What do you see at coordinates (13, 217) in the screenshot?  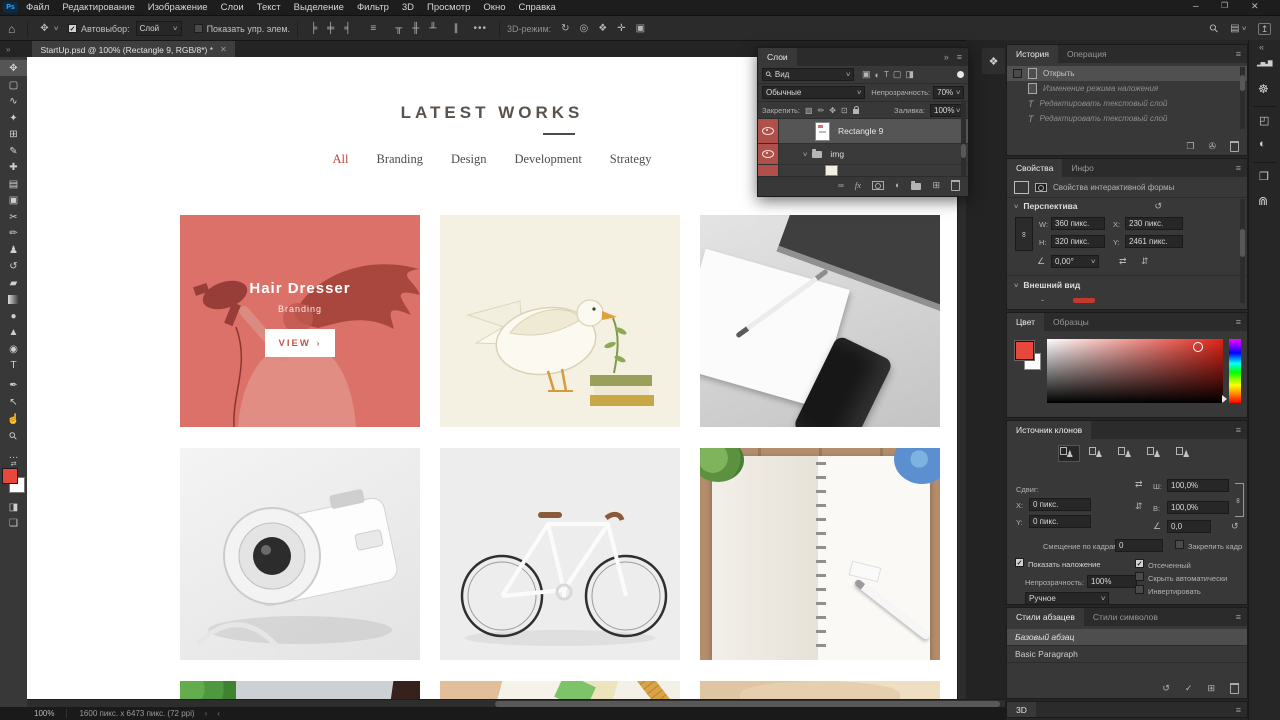 I see `slice-tool: ✂` at bounding box center [13, 217].